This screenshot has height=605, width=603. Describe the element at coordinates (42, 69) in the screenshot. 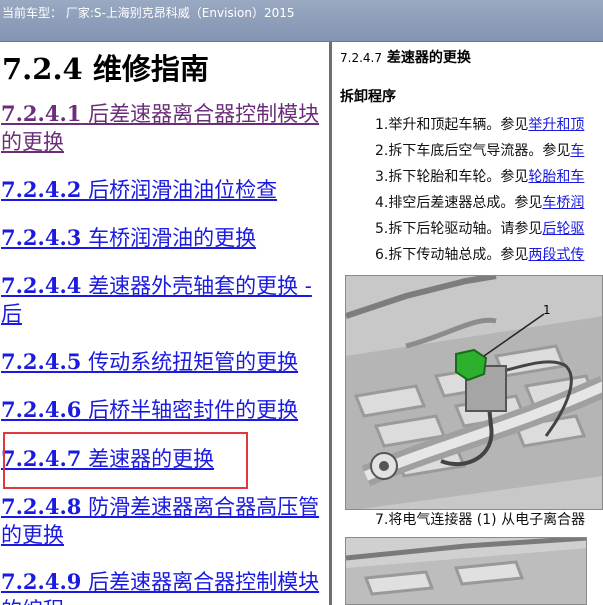

I see `section-number: 7.2.4` at that location.